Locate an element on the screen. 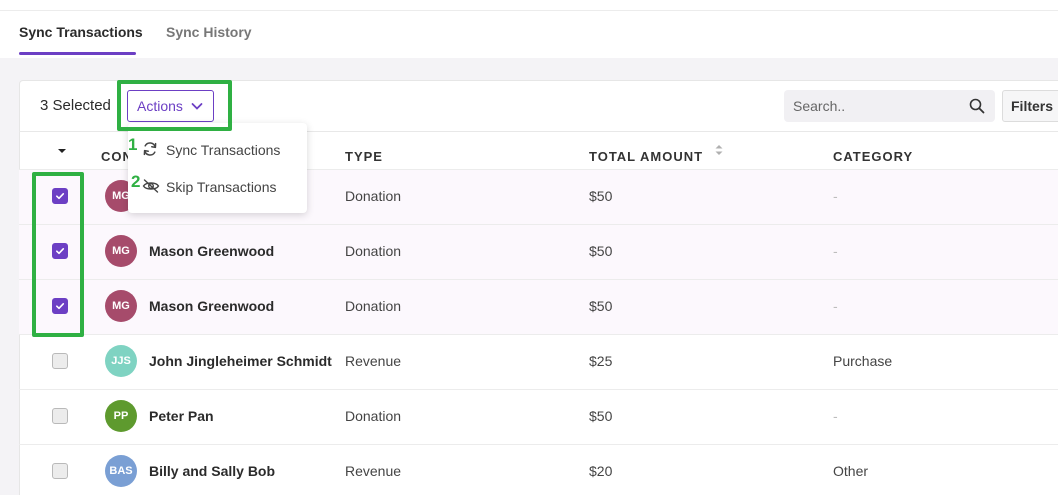  chevron-down-icon is located at coordinates (197, 106).